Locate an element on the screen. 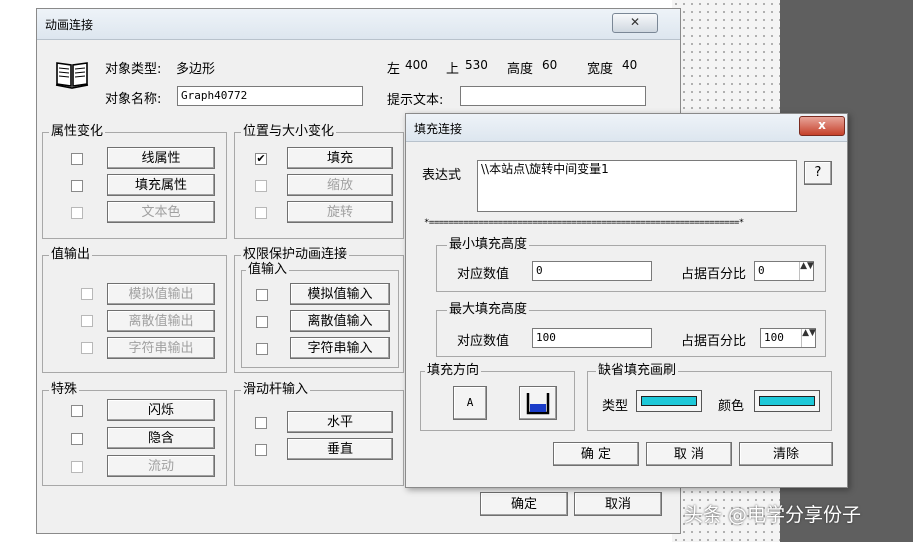 The height and width of the screenshot is (542, 913). blink-checkbox is located at coordinates (77, 411).